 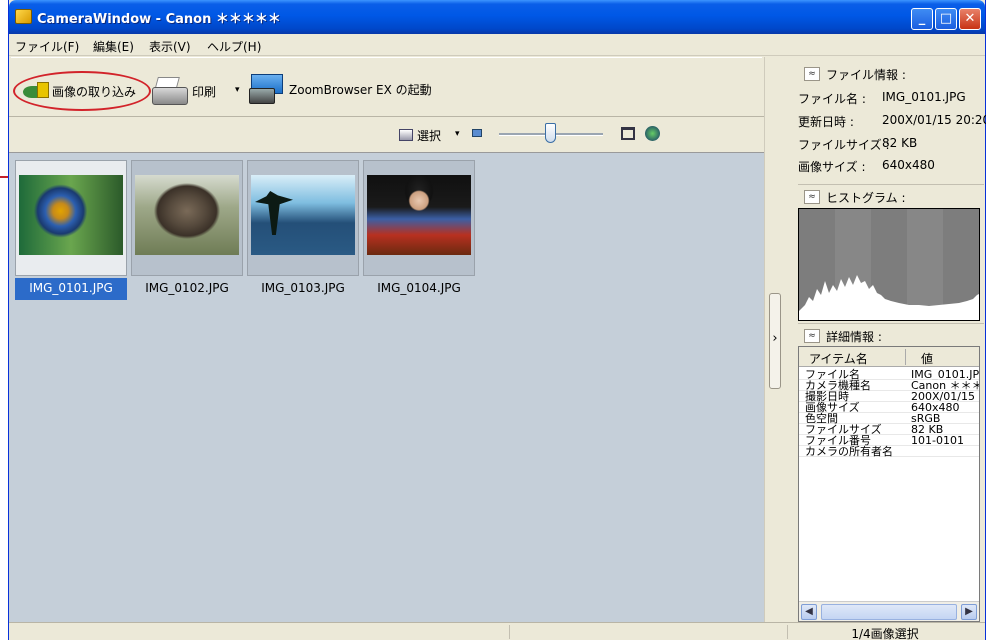 What do you see at coordinates (838, 358) in the screenshot?
I see `column-item-name: アイテム名` at bounding box center [838, 358].